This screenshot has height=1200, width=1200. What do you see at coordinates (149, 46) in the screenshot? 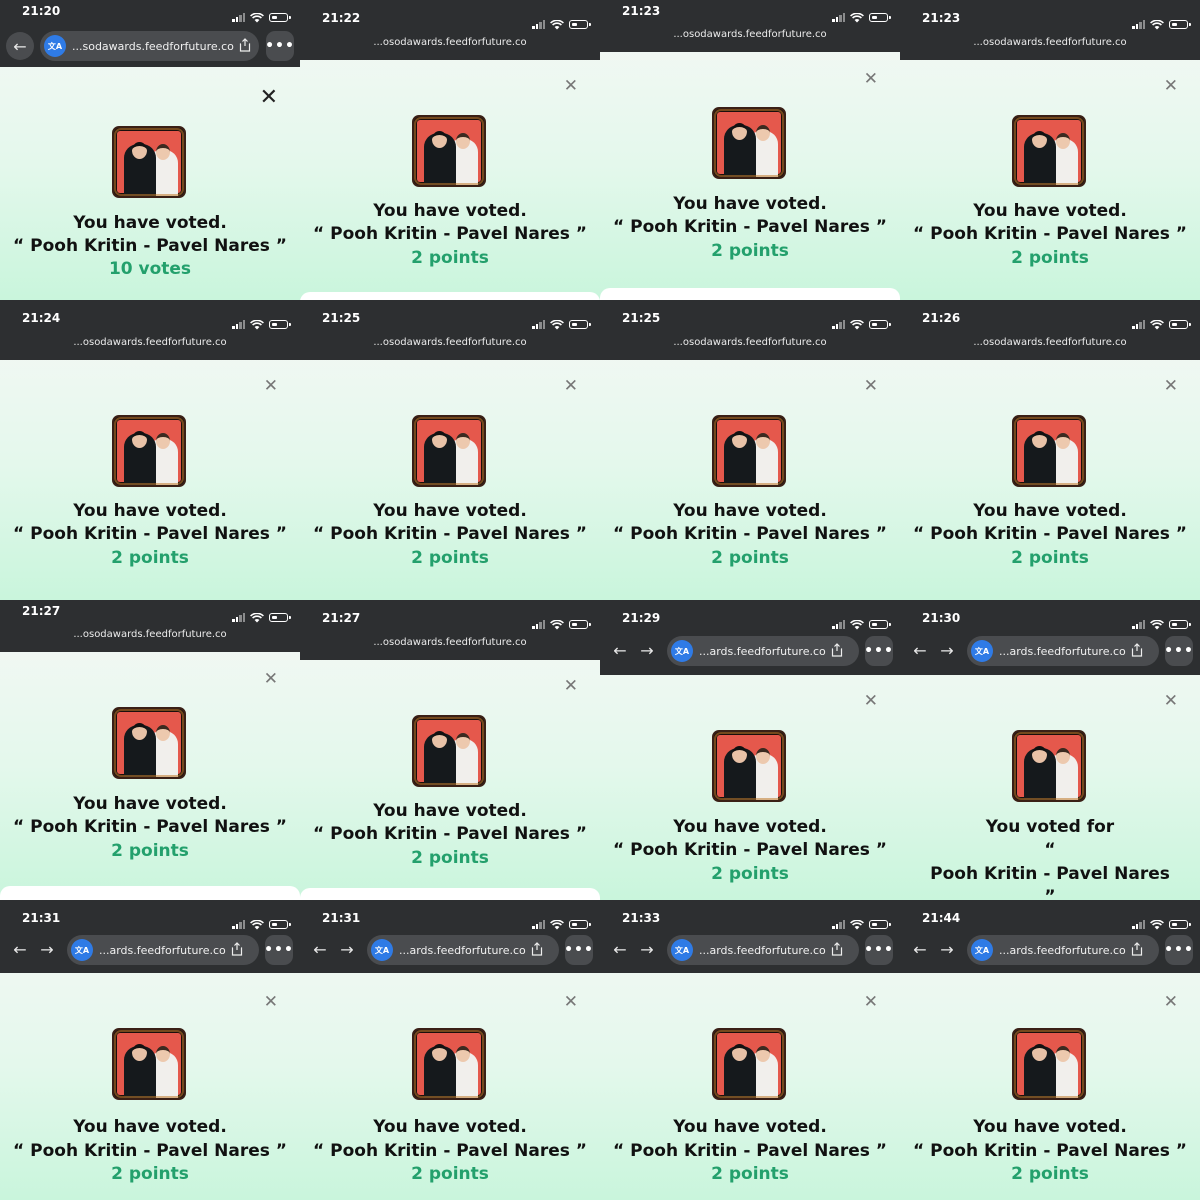
I see `url-bar: 文A ...sodawards.feedforfuture.co` at bounding box center [149, 46].